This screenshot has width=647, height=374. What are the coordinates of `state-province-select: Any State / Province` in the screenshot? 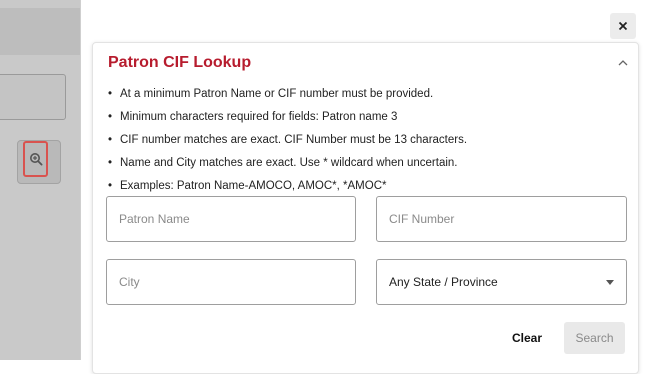 It's located at (501, 282).